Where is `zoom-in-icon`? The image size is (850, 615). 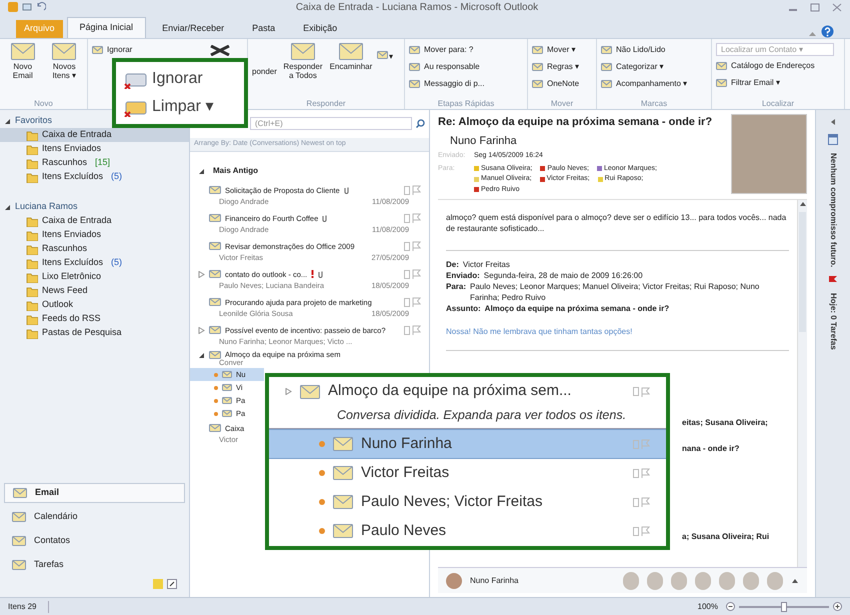 zoom-in-icon is located at coordinates (837, 606).